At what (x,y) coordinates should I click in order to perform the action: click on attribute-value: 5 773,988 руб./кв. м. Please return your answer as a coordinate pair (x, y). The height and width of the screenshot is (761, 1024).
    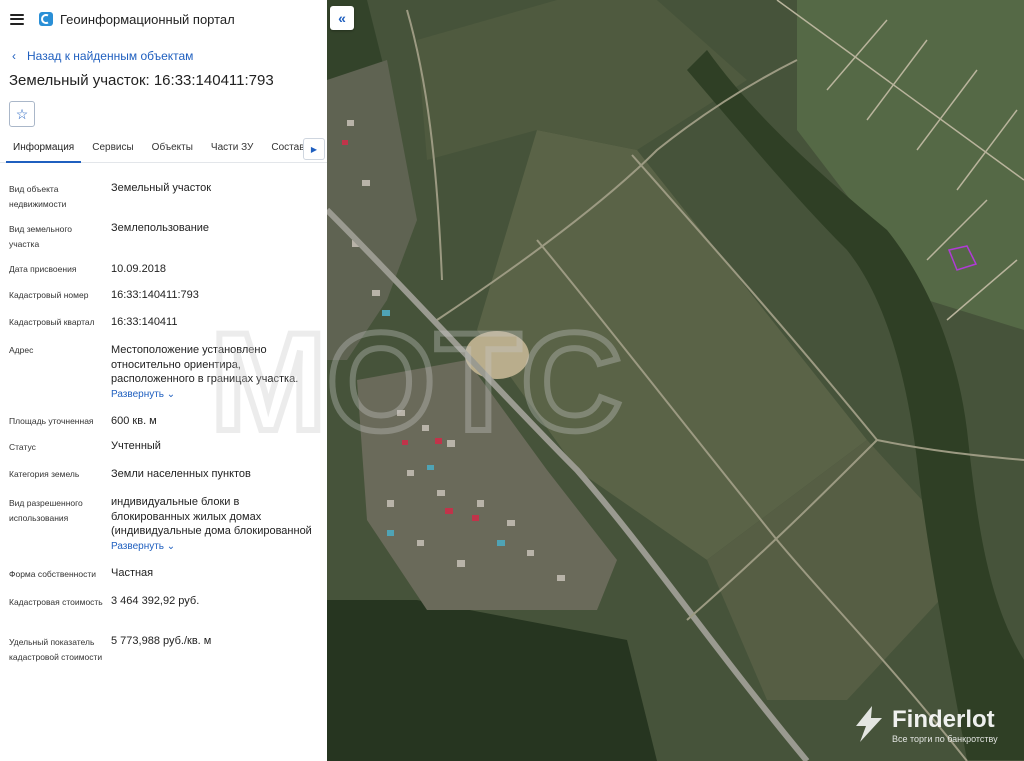
    Looking at the image, I should click on (161, 641).